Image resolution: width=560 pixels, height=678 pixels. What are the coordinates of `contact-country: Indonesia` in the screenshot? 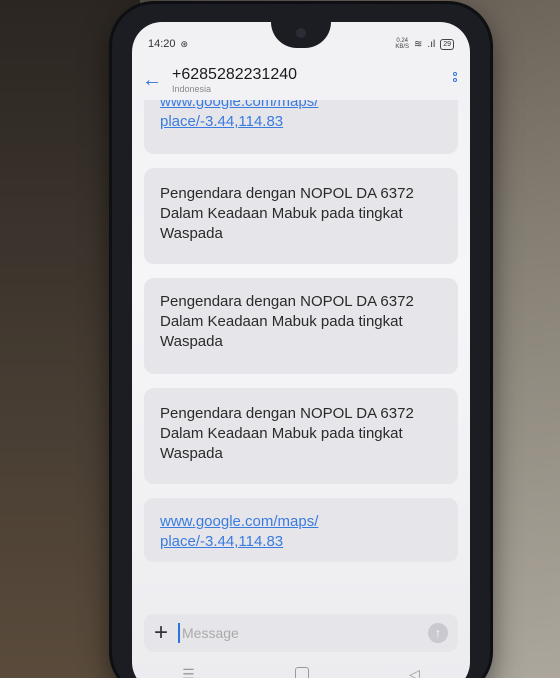 It's located at (192, 89).